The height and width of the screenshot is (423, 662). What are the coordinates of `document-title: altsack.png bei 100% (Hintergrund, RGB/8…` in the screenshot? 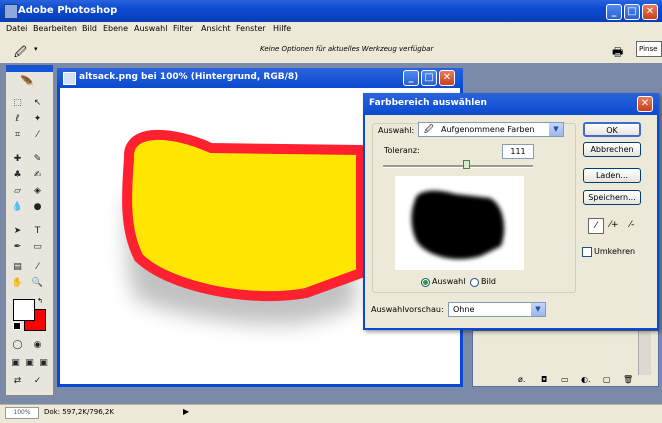 It's located at (189, 77).